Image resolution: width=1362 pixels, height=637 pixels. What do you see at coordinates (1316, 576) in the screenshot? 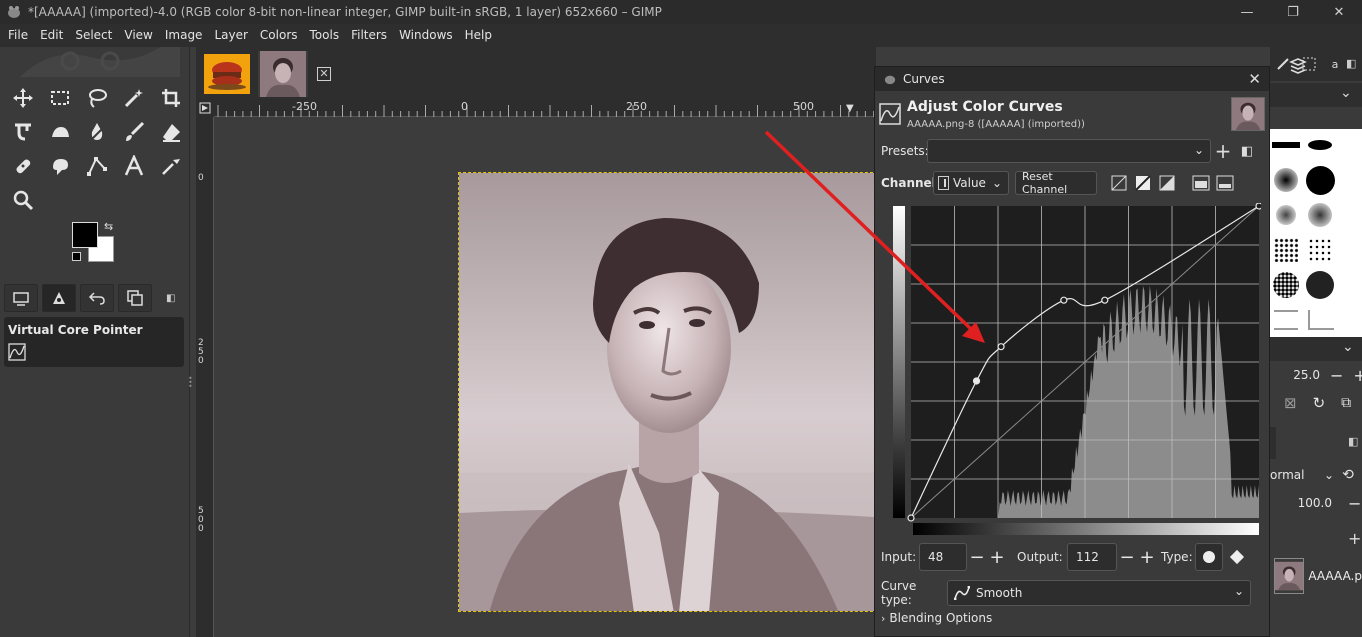
I see `layer-row: AAAAA.p` at bounding box center [1316, 576].